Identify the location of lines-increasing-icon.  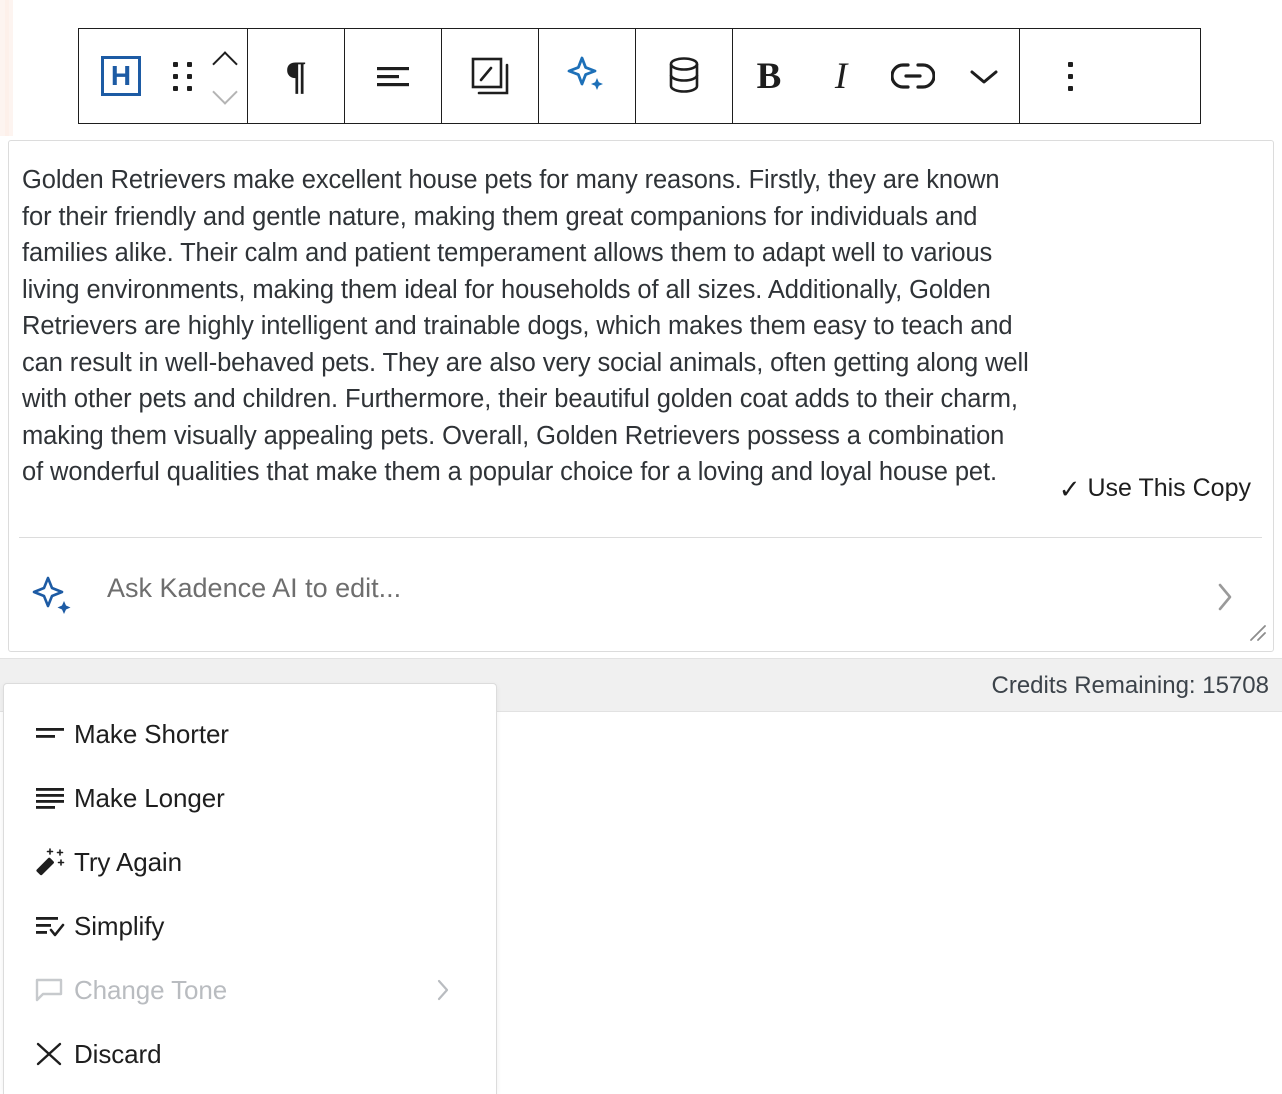
(54, 798).